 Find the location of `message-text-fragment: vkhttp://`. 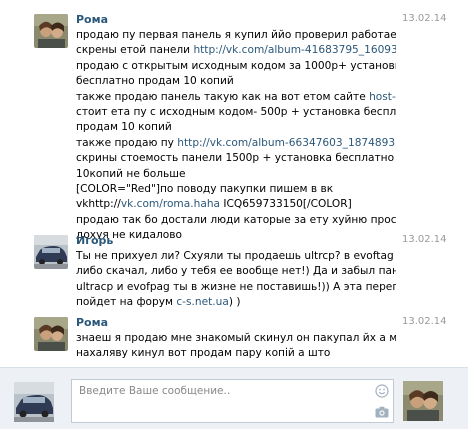

message-text-fragment: vkhttp:// is located at coordinates (98, 204).